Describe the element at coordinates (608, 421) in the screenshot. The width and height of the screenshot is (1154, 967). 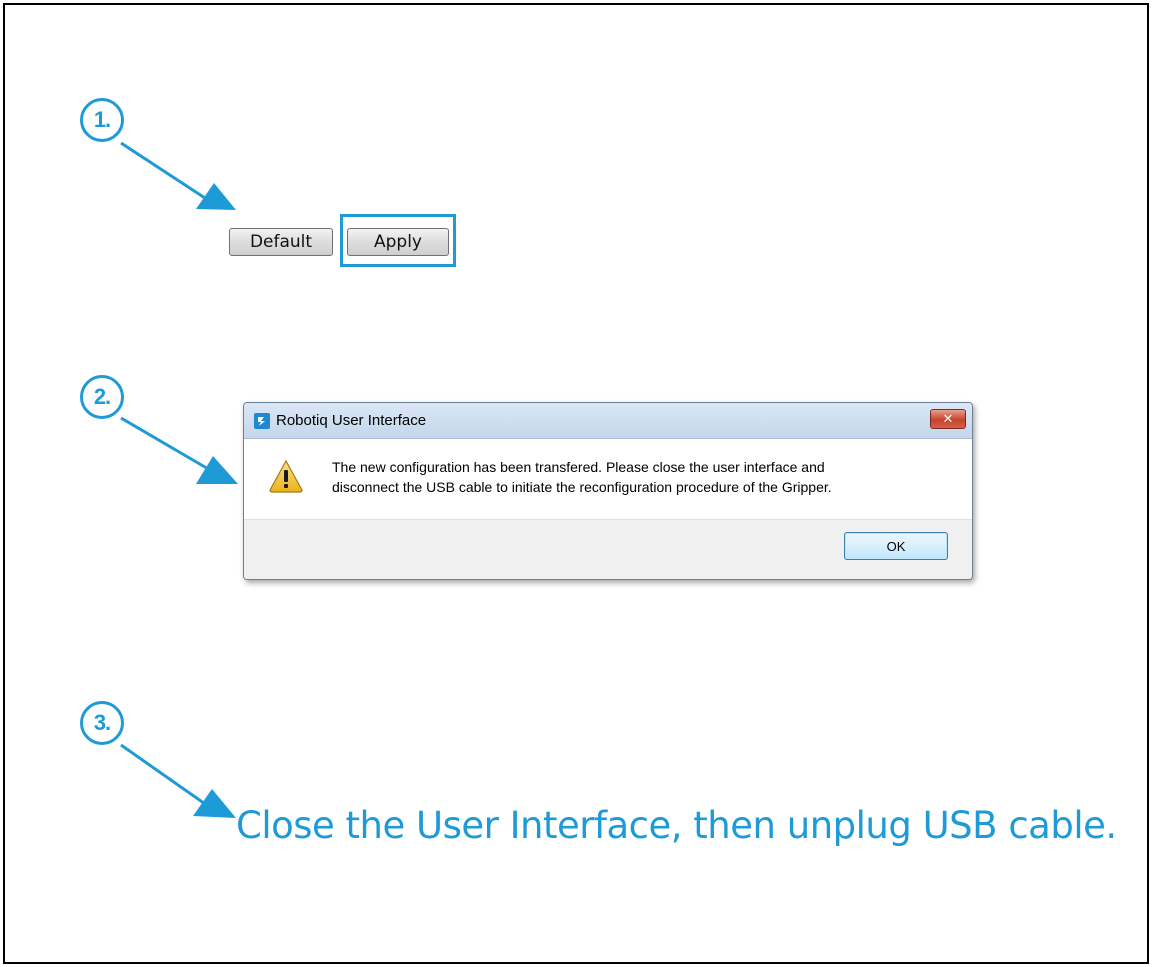
I see `dialog-titlebar: Robotiq User Interface ✕` at that location.